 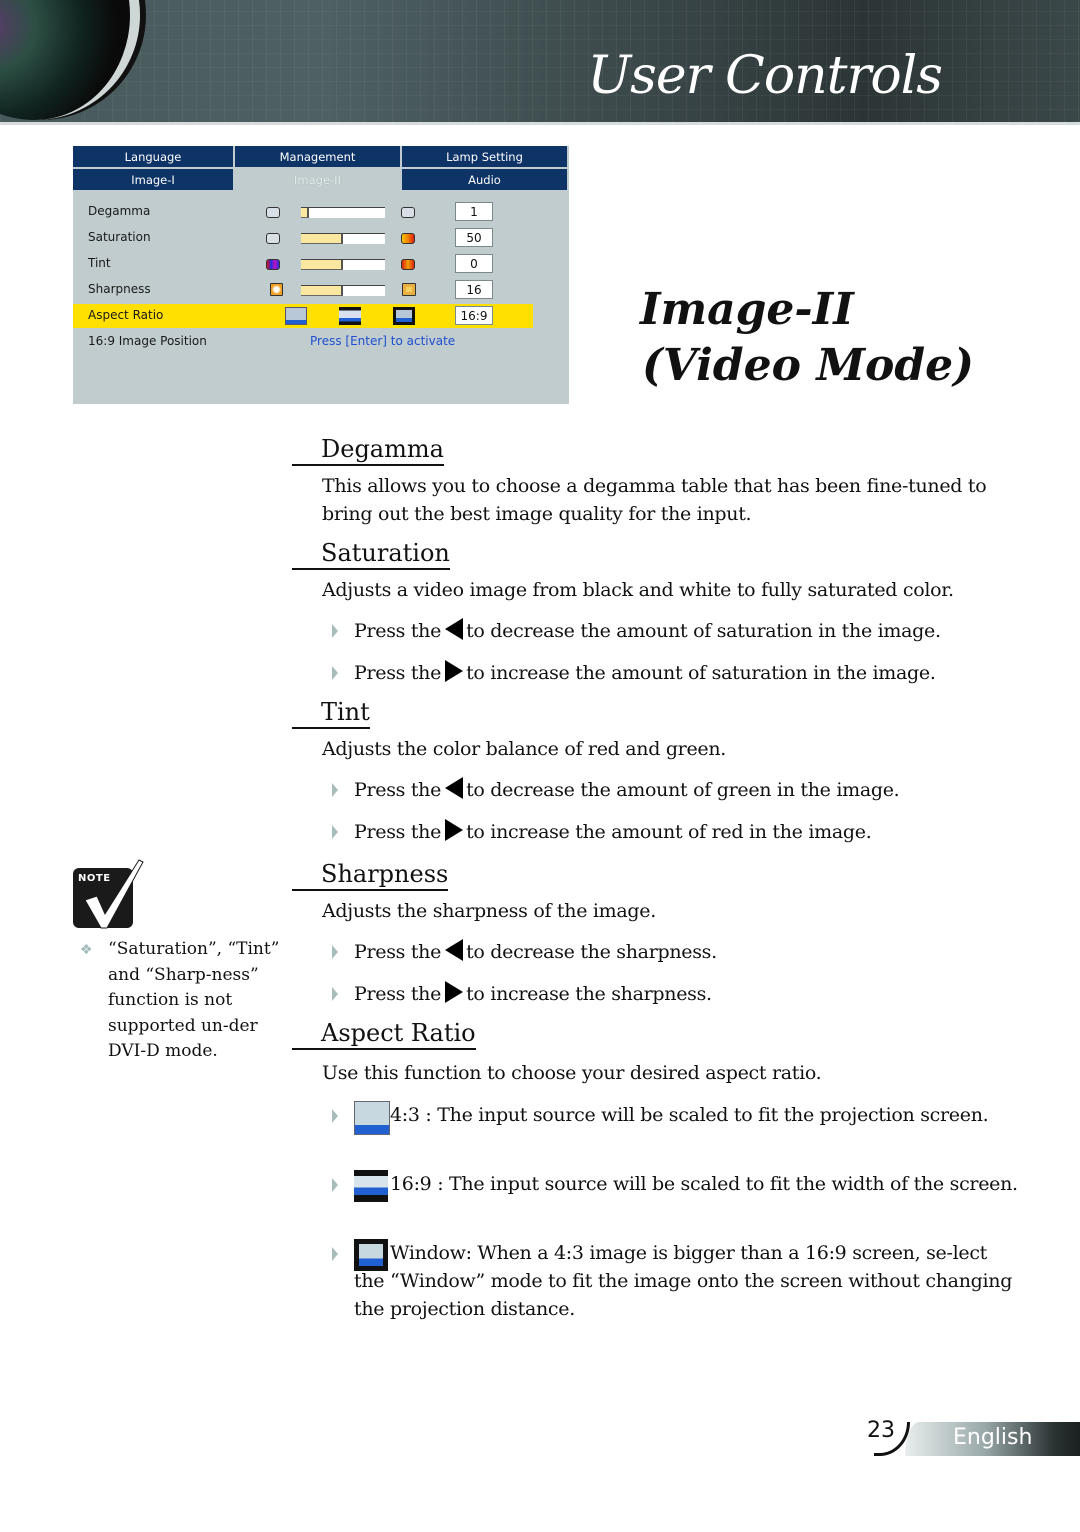 What do you see at coordinates (474, 289) in the screenshot?
I see `osd-value: 16` at bounding box center [474, 289].